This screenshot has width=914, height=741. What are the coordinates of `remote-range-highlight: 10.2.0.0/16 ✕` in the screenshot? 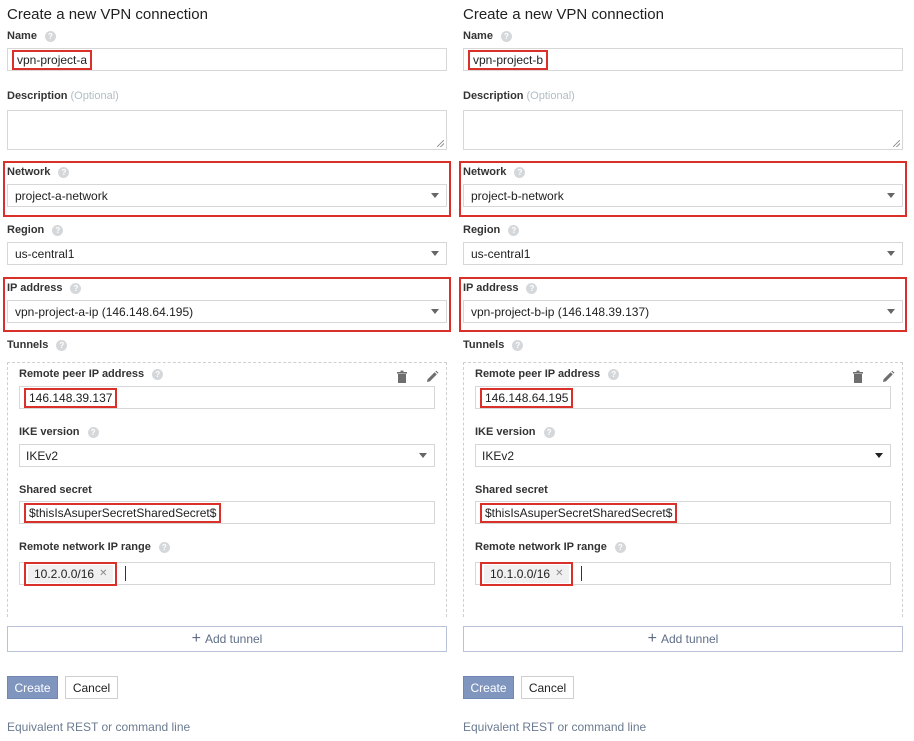 It's located at (71, 573).